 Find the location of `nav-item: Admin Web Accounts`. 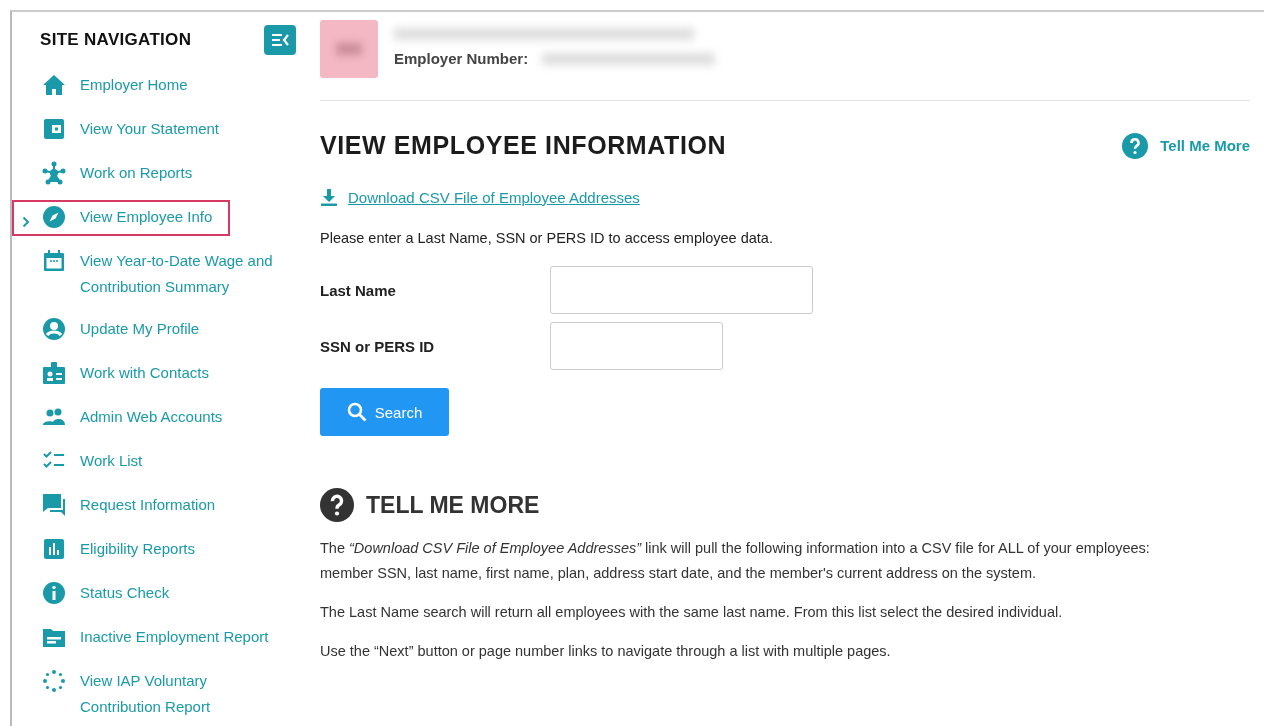

nav-item: Admin Web Accounts is located at coordinates (132, 418).